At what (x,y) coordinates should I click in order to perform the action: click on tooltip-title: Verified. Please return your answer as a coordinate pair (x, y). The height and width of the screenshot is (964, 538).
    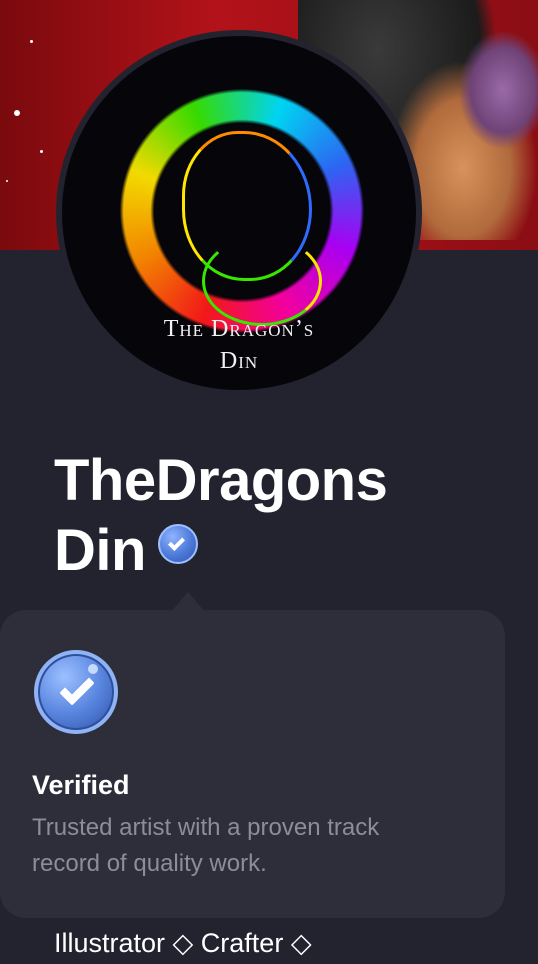
    Looking at the image, I should click on (81, 785).